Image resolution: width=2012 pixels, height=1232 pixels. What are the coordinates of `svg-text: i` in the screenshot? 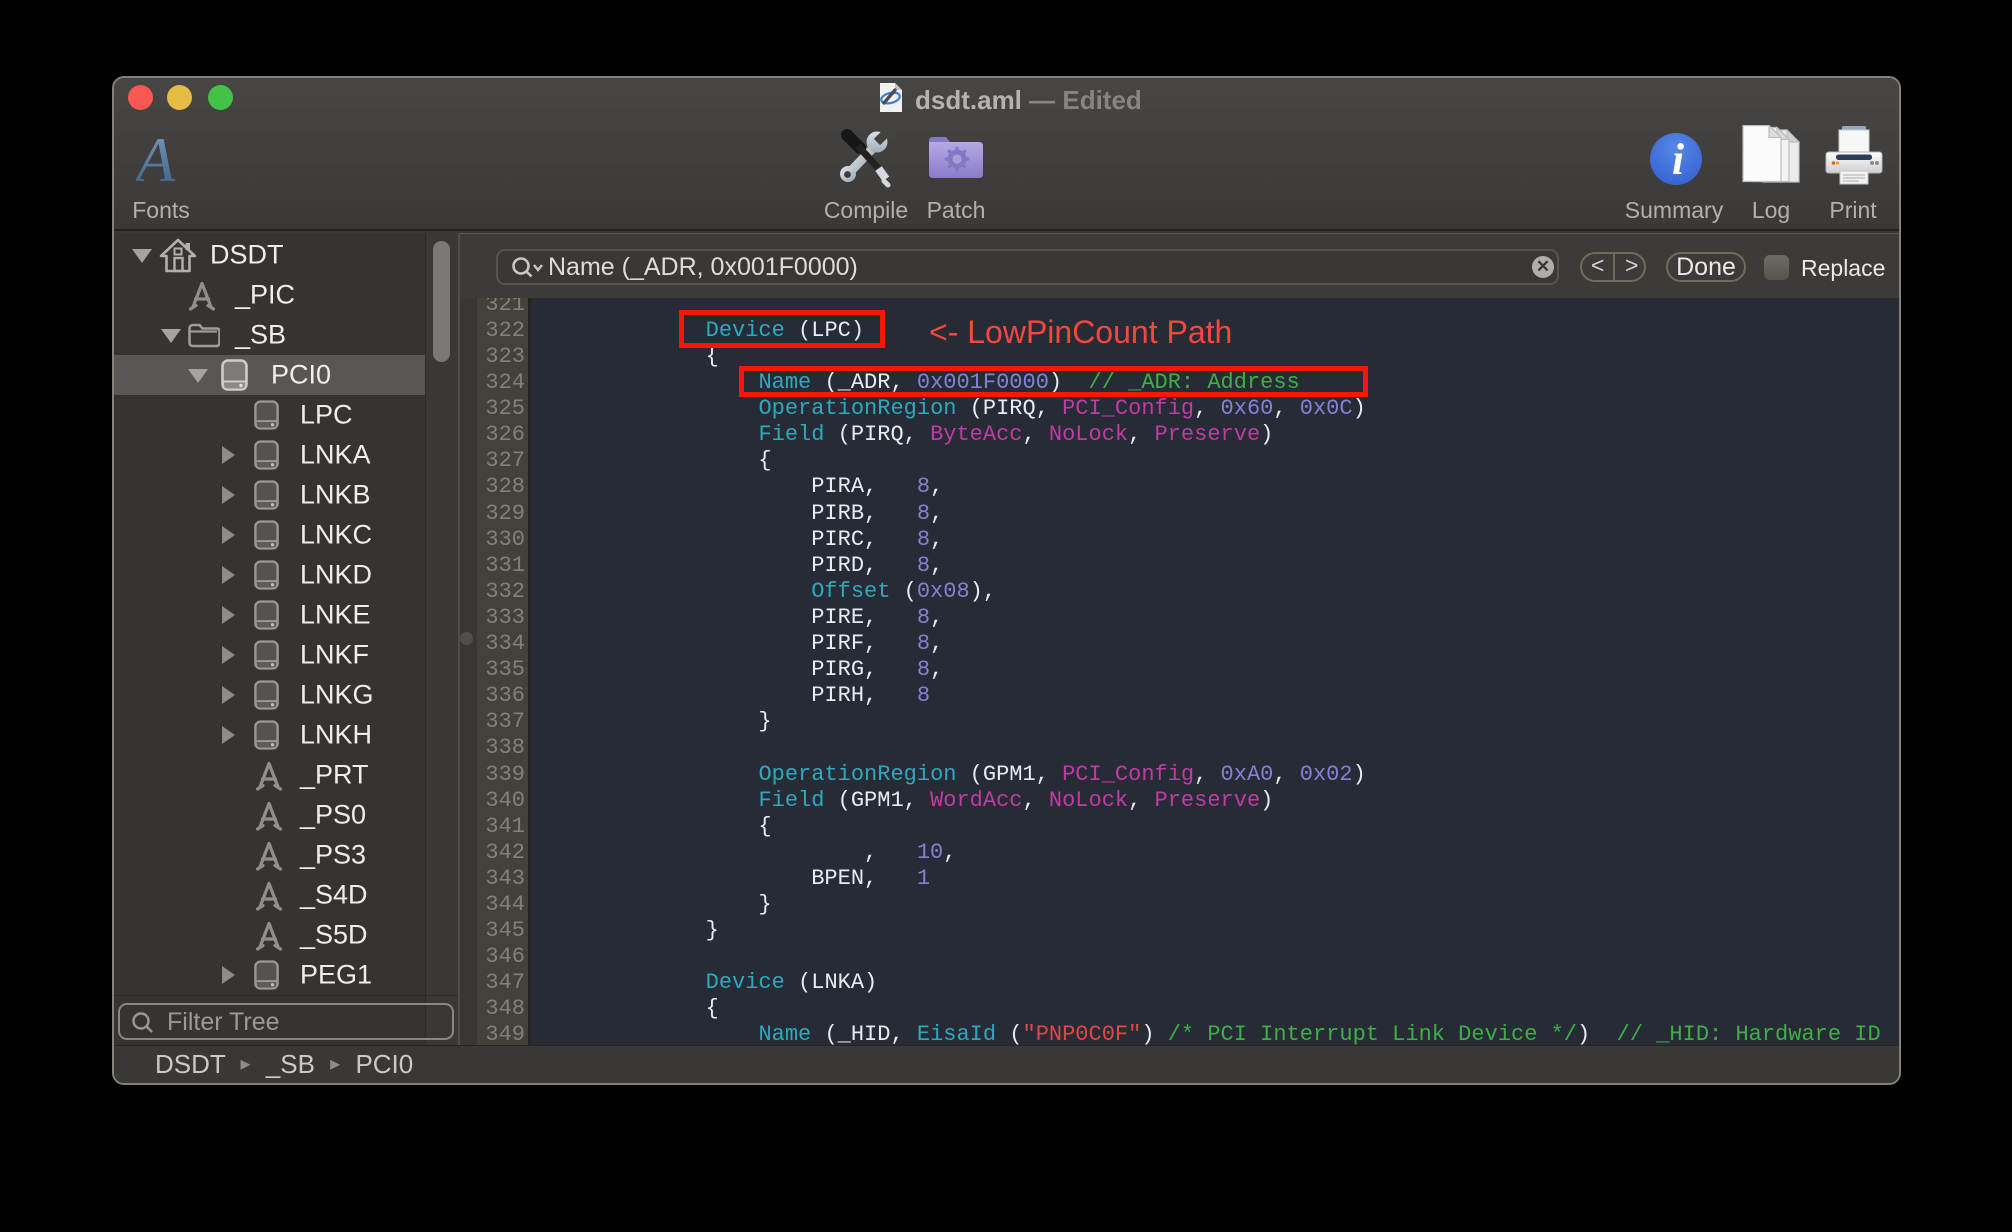 It's located at (1678, 159).